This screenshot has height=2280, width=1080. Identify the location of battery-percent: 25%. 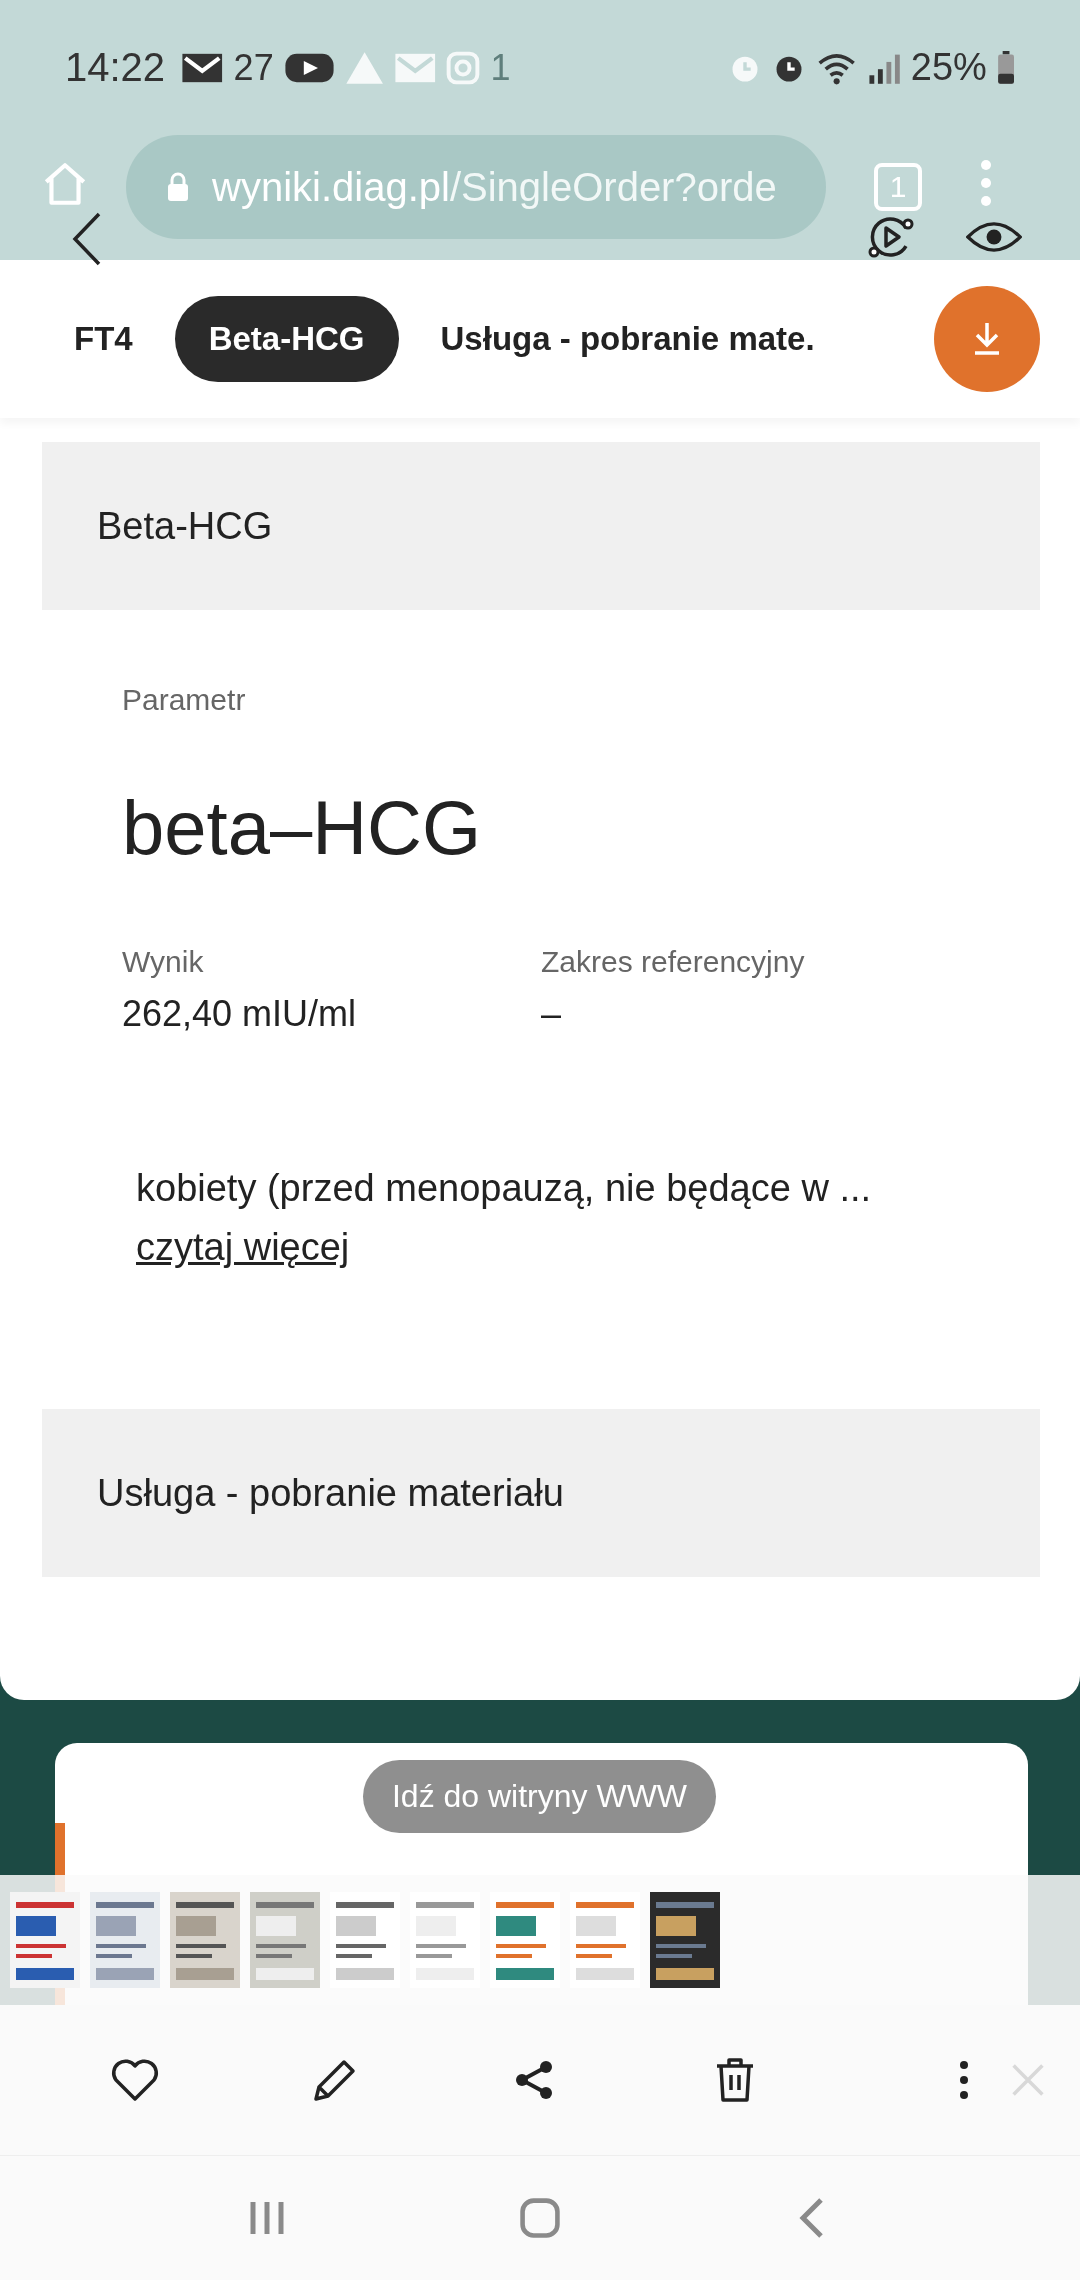
(948, 67).